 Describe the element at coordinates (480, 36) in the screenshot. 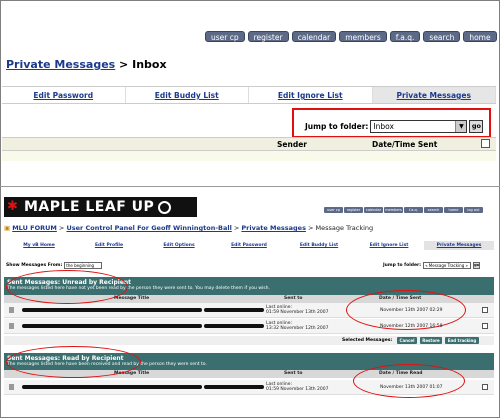

I see `nav-home: home` at that location.